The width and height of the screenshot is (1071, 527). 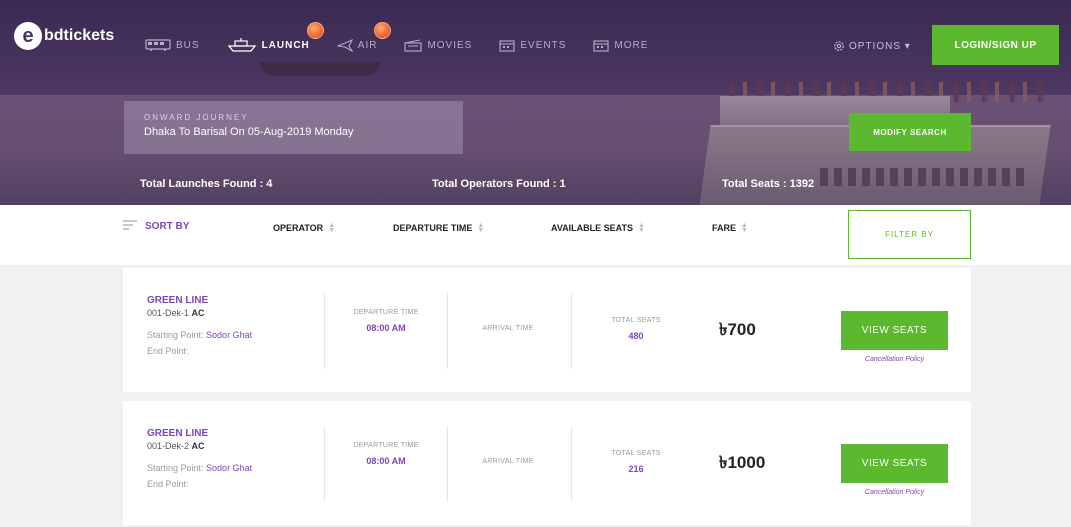 I want to click on total-seats-value: 216, so click(x=636, y=469).